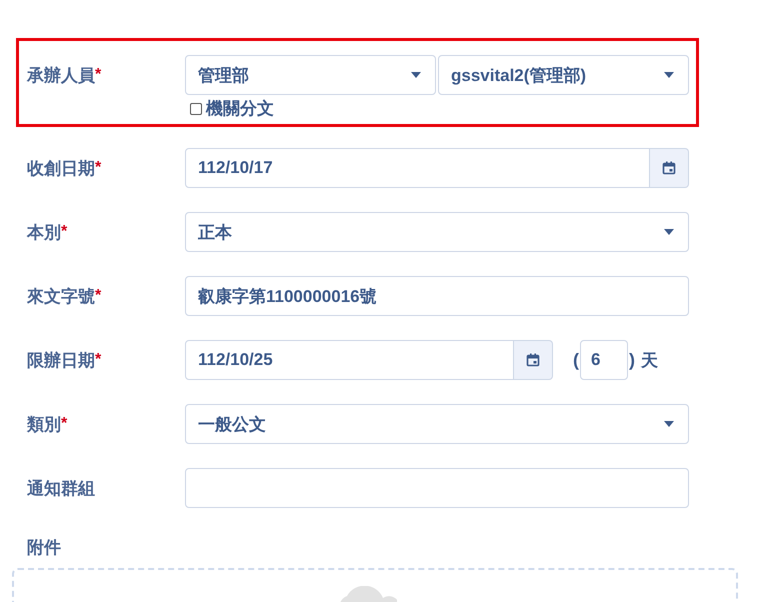 The image size is (782, 602). I want to click on field-label: 通知群組, so click(61, 489).